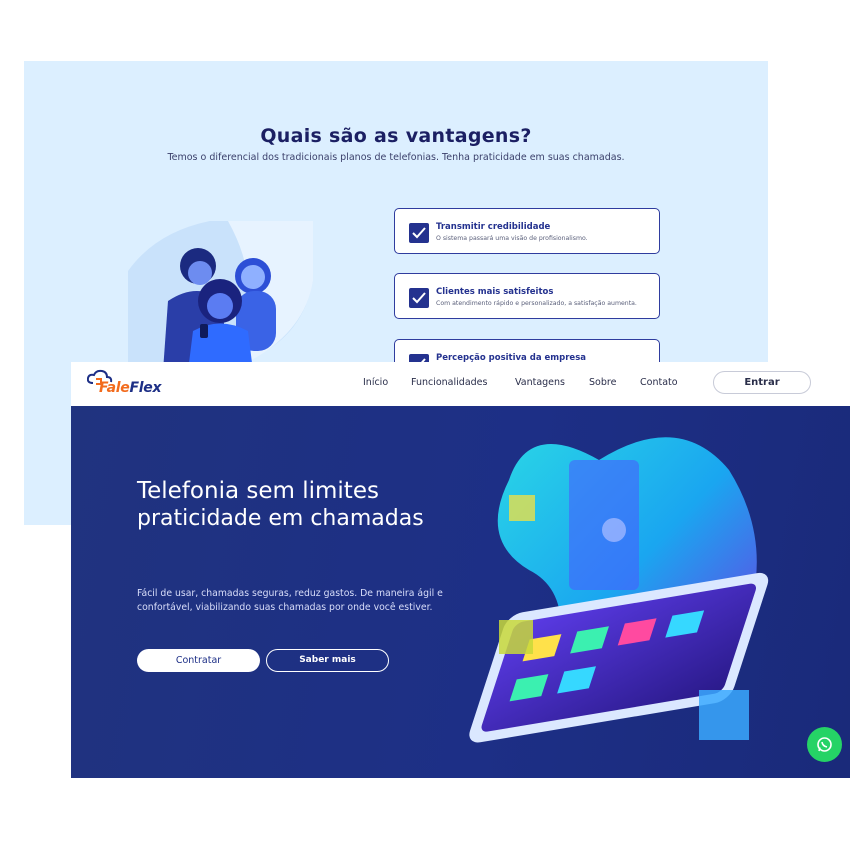  Describe the element at coordinates (449, 382) in the screenshot. I see `nav-link-funcionalidades: Funcionalidades` at that location.